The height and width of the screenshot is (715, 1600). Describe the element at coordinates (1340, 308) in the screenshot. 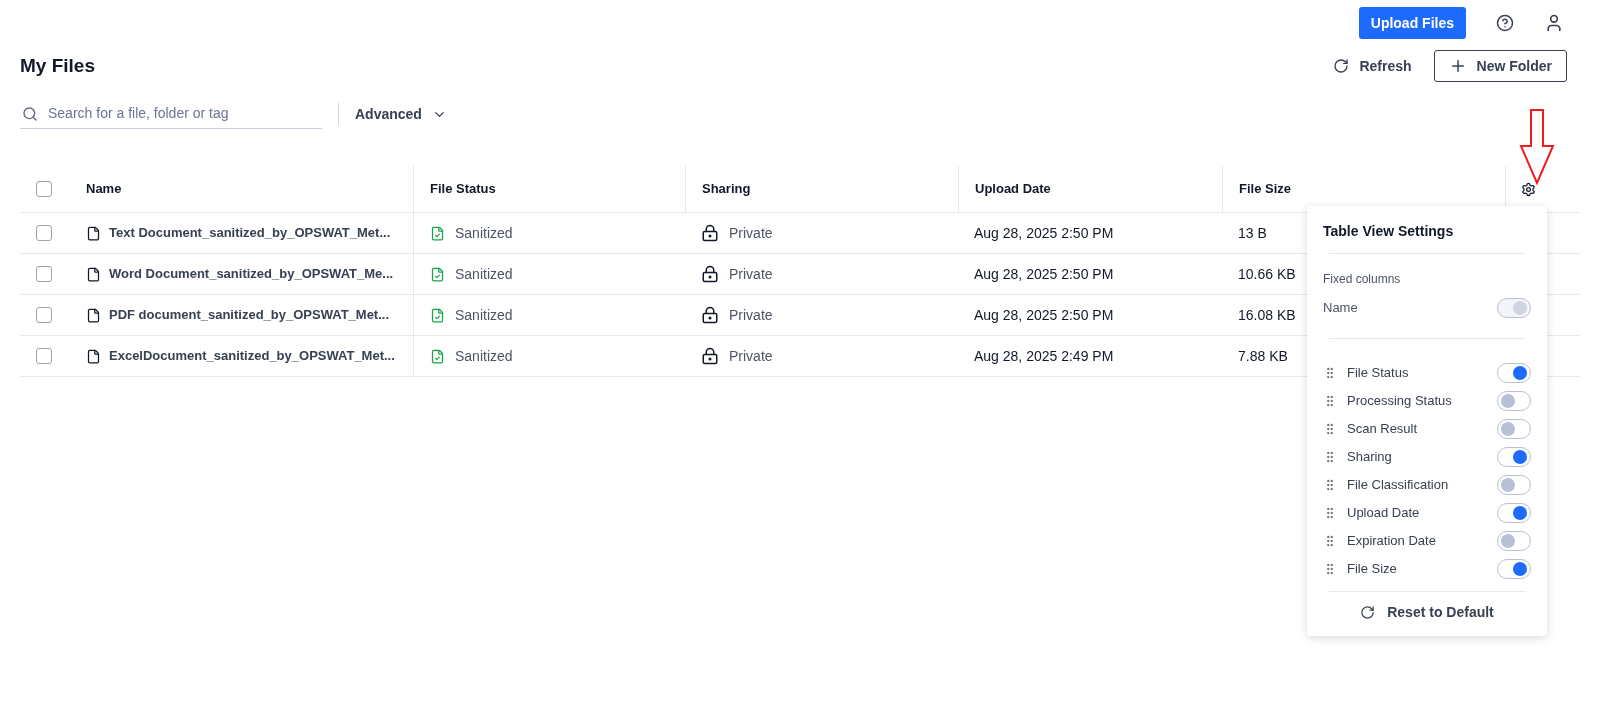

I see `column-label: Name` at that location.